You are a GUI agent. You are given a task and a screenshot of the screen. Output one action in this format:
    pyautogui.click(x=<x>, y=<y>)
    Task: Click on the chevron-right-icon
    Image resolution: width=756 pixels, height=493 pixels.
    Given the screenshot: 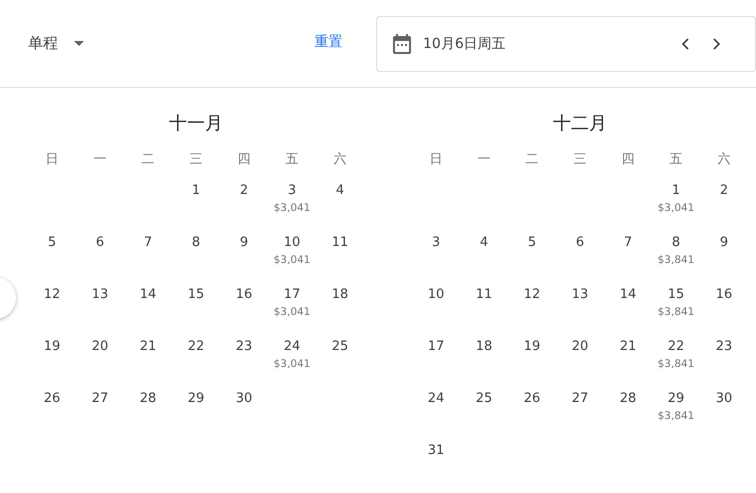 What is the action you would take?
    pyautogui.click(x=717, y=44)
    